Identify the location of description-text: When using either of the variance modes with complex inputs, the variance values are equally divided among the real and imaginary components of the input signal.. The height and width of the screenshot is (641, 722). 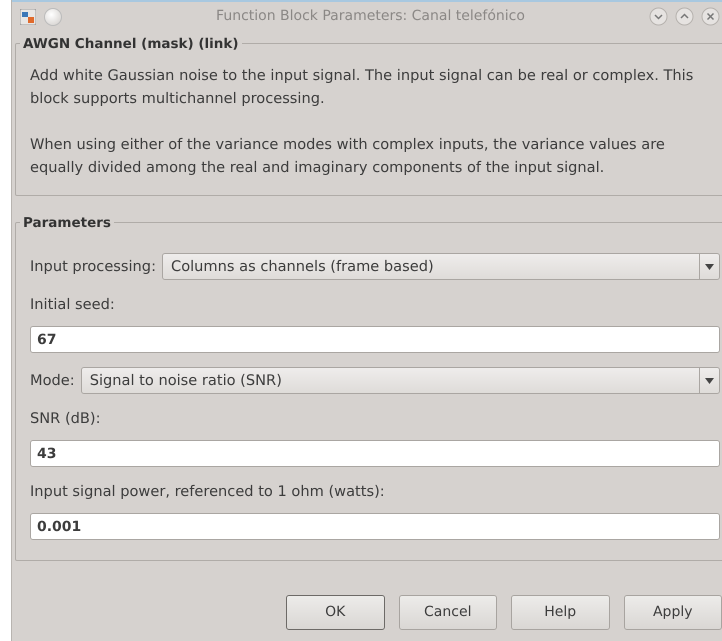
(348, 156).